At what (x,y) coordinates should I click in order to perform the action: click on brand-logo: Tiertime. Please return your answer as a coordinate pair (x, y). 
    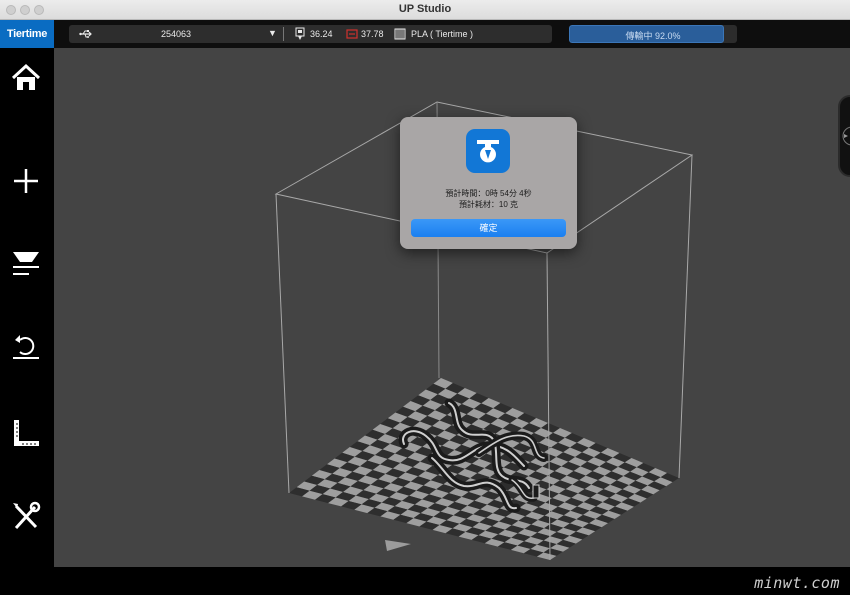
    Looking at the image, I should click on (27, 34).